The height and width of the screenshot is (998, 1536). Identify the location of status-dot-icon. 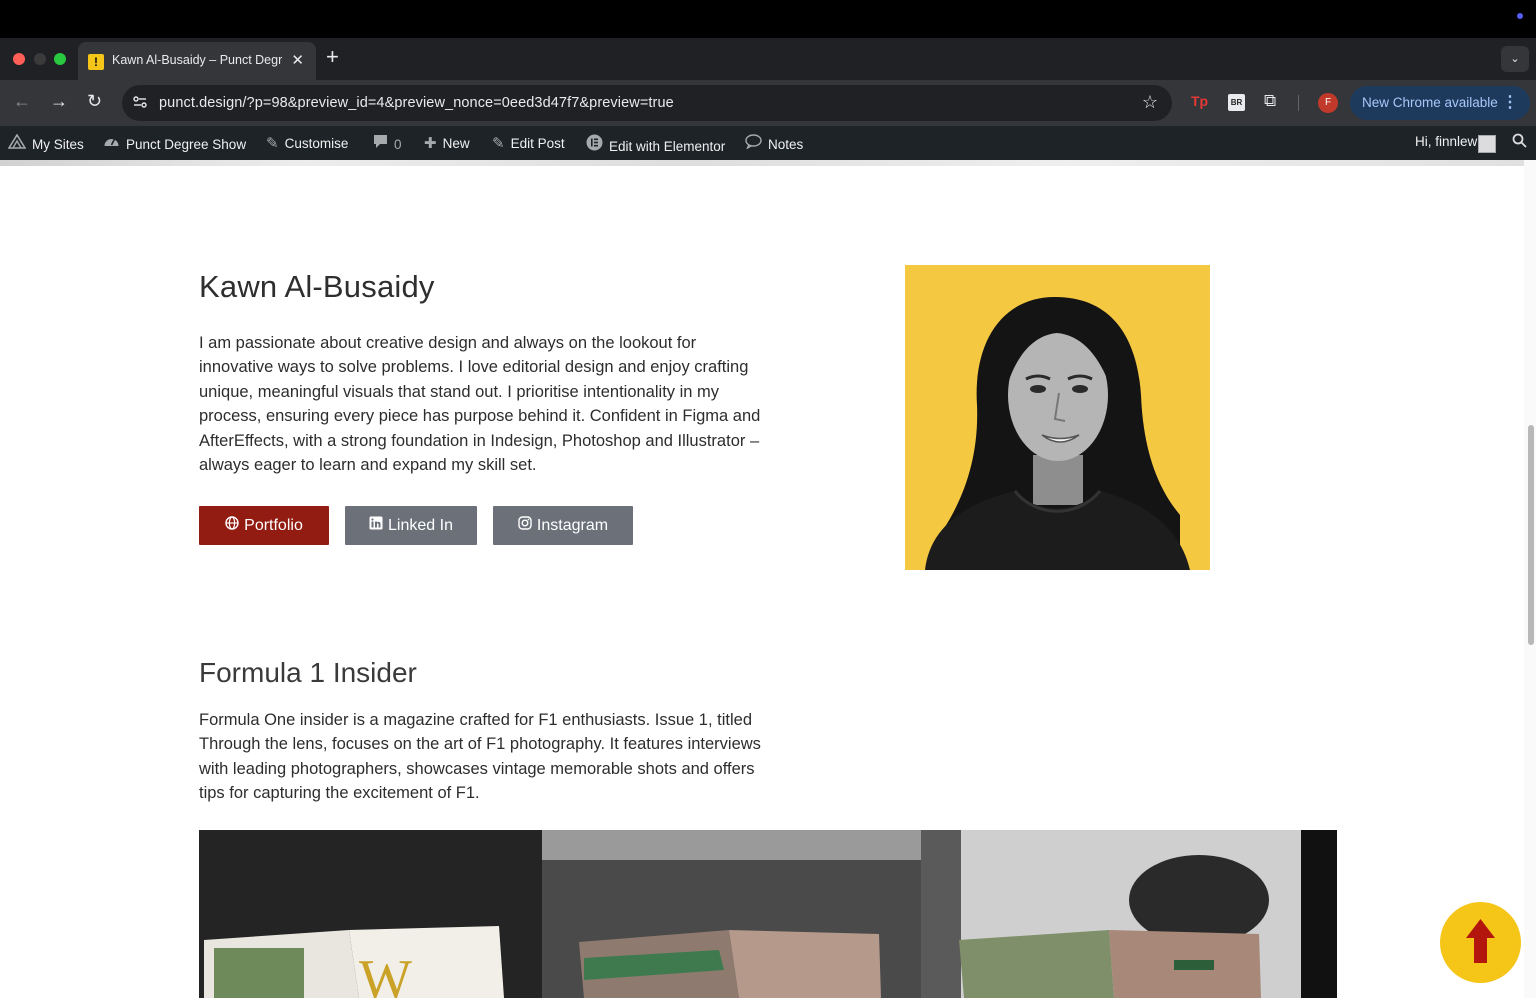
(1520, 16).